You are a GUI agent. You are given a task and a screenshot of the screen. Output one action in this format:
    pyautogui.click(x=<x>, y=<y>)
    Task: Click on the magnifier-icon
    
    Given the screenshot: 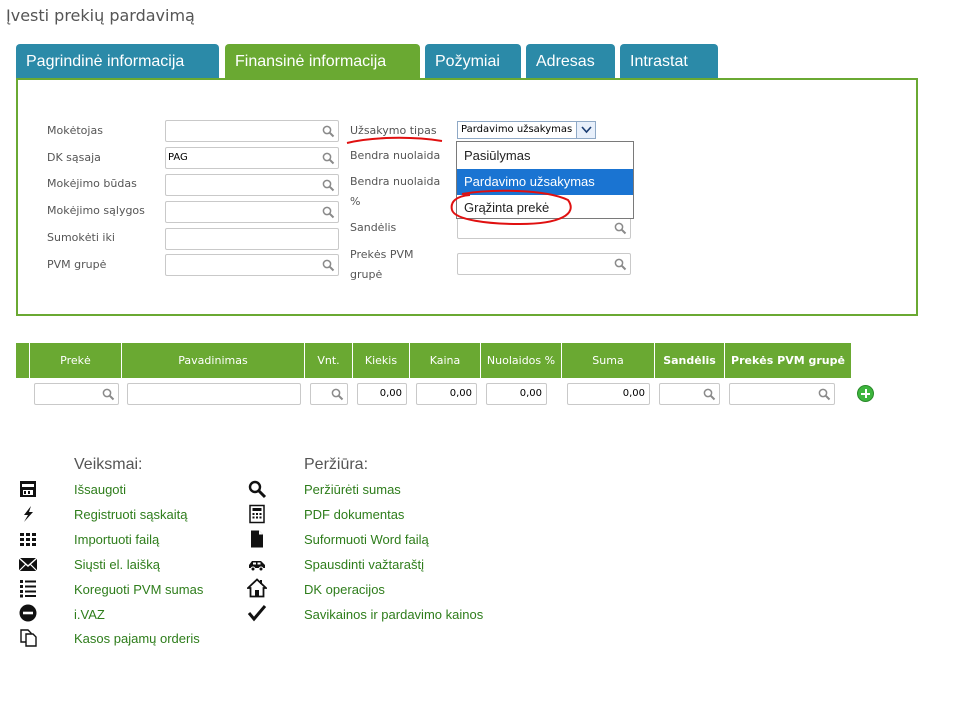 What is the action you would take?
    pyautogui.click(x=257, y=489)
    